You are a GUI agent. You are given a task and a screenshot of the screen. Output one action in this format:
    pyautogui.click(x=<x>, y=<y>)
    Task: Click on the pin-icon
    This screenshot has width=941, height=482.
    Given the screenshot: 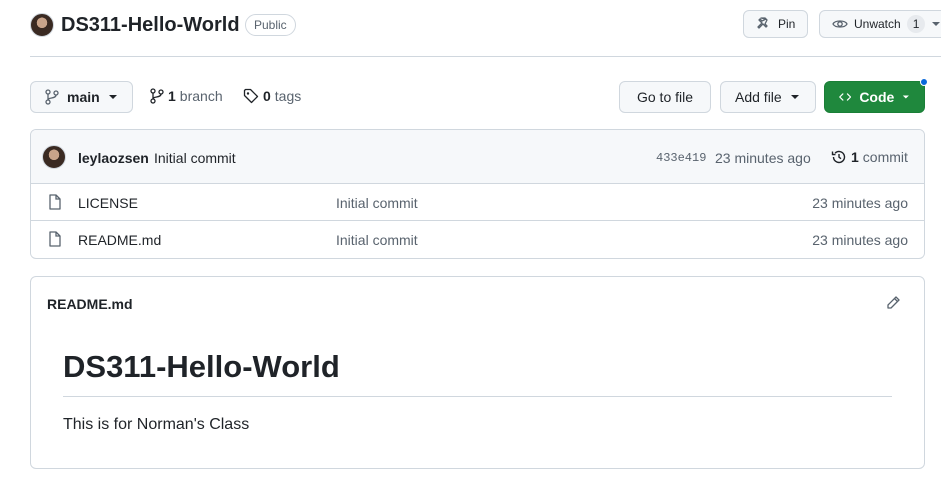 What is the action you would take?
    pyautogui.click(x=762, y=23)
    